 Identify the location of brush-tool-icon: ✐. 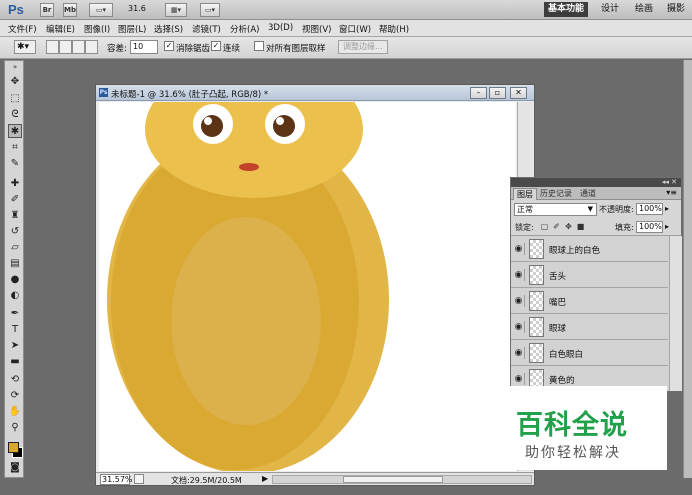
(15, 200).